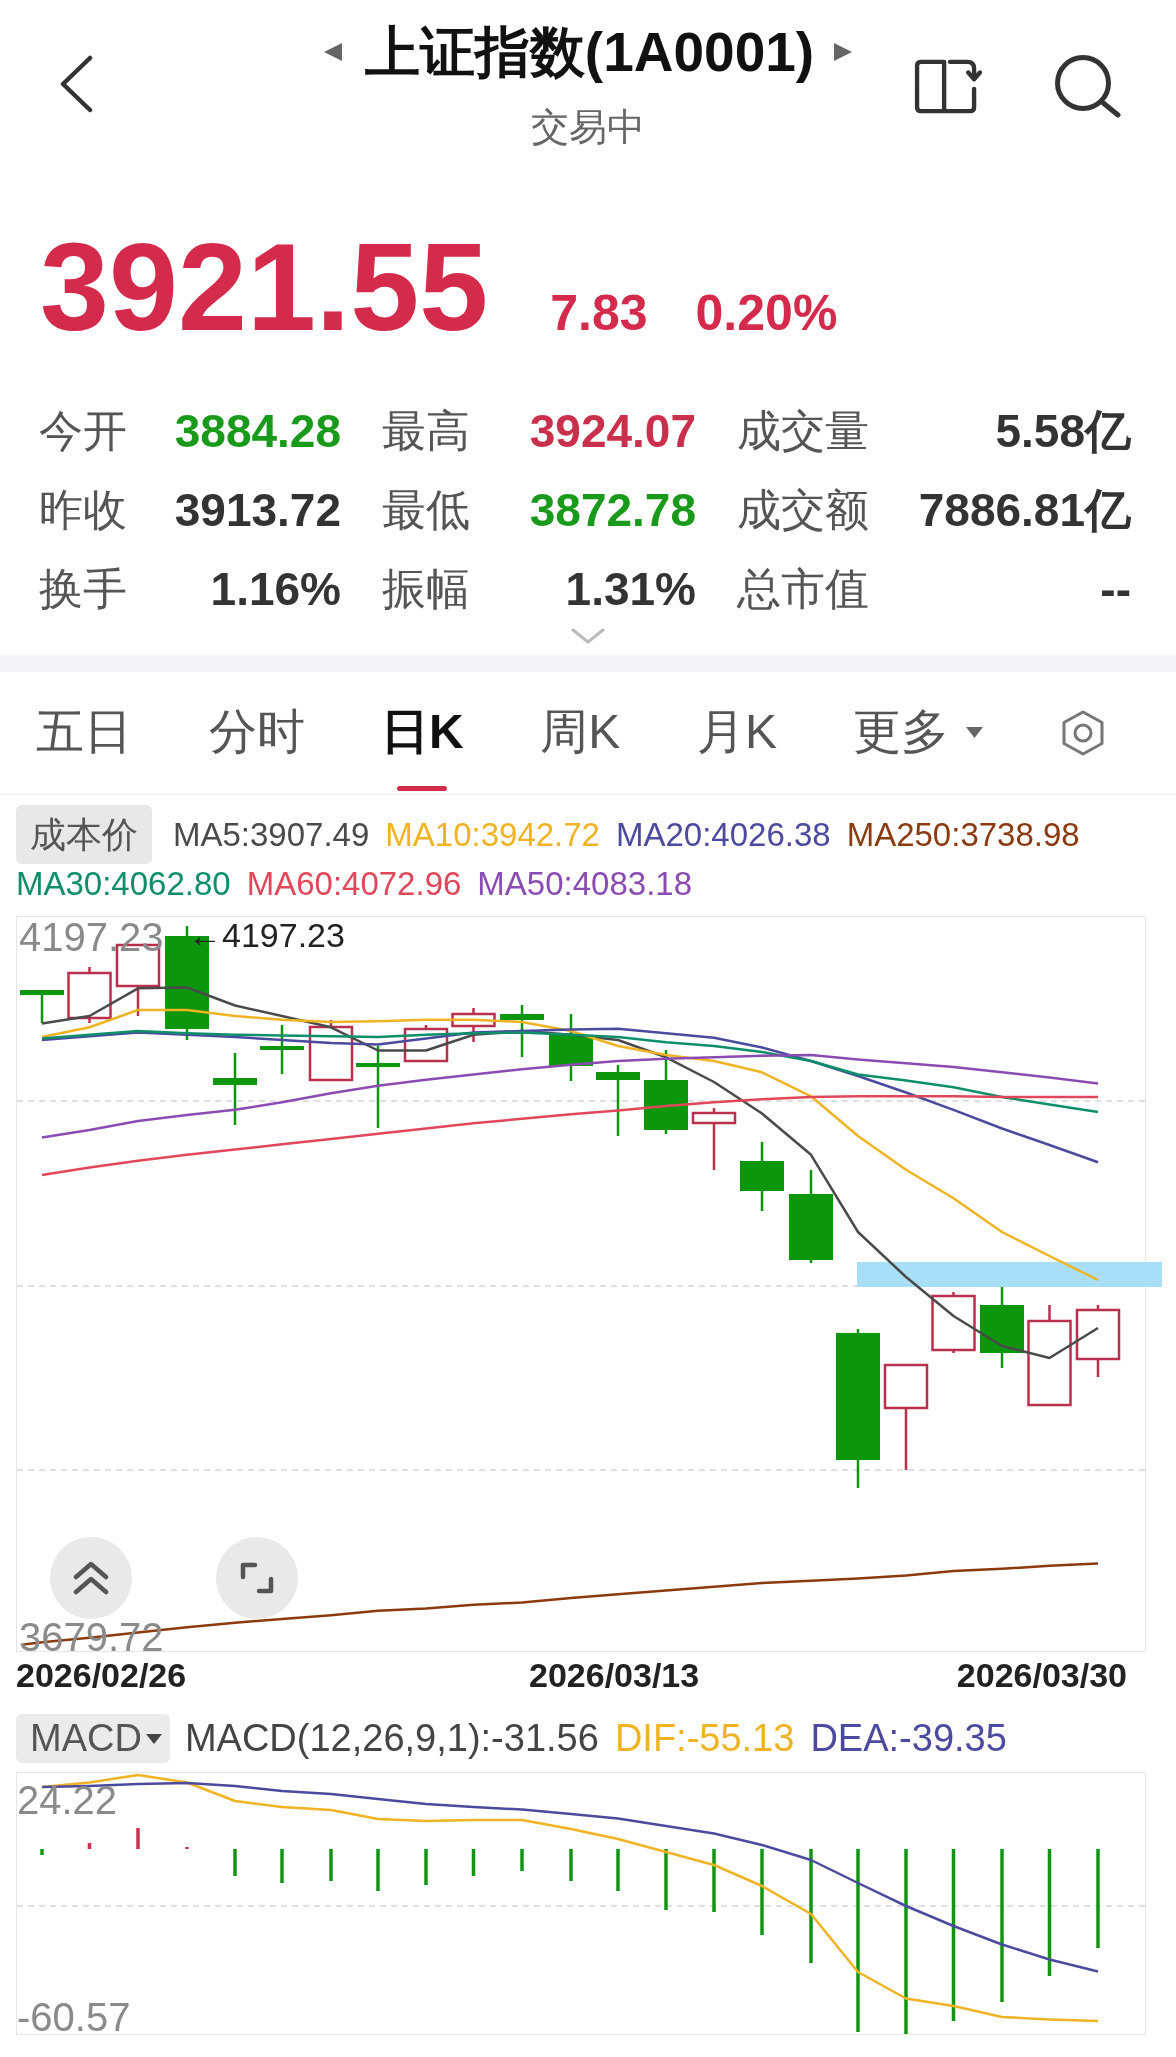  I want to click on stat-value: 3924.07, so click(612, 430).